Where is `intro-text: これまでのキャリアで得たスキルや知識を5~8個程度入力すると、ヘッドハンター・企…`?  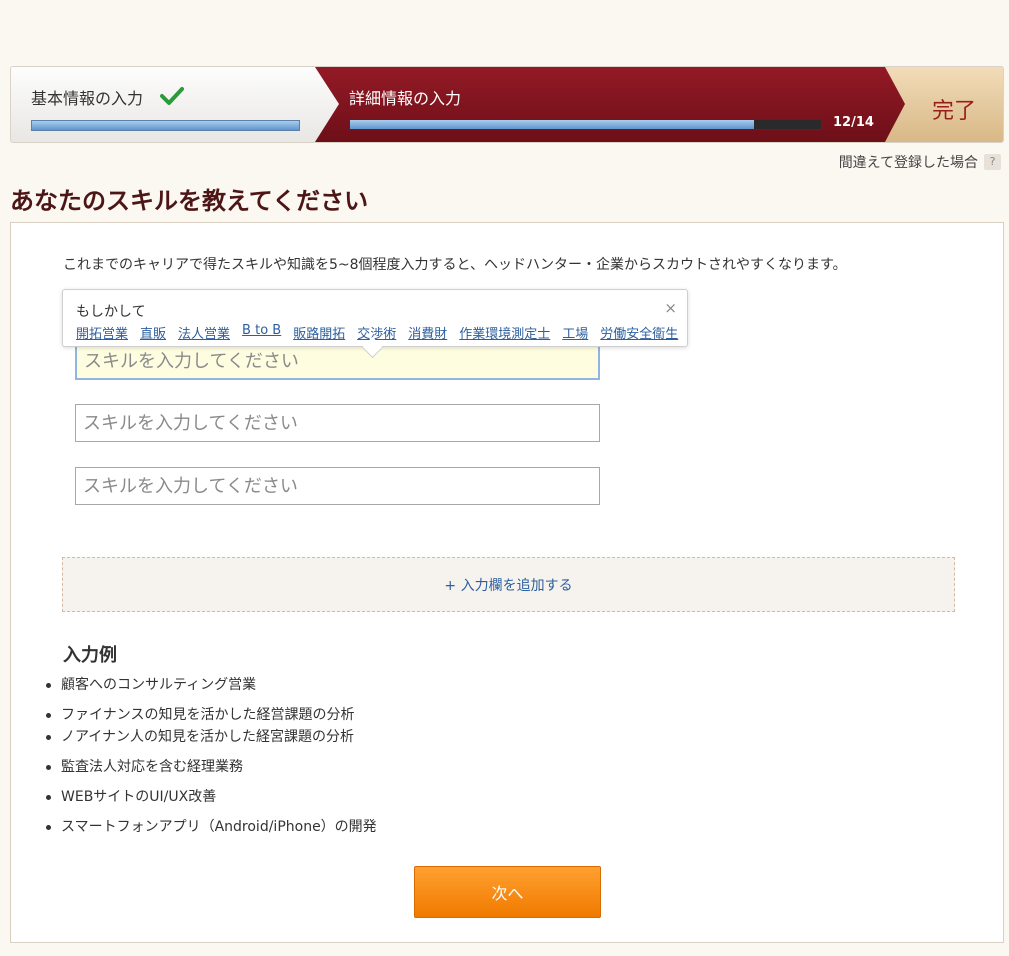 intro-text: これまでのキャリアで得たスキルや知識を5~8個程度入力すると、ヘッドハンター・企… is located at coordinates (455, 265).